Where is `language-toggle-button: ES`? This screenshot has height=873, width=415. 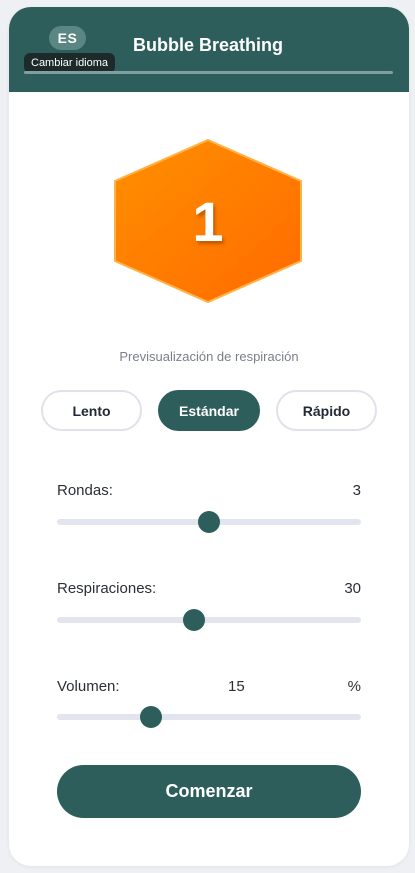
language-toggle-button: ES is located at coordinates (67, 38).